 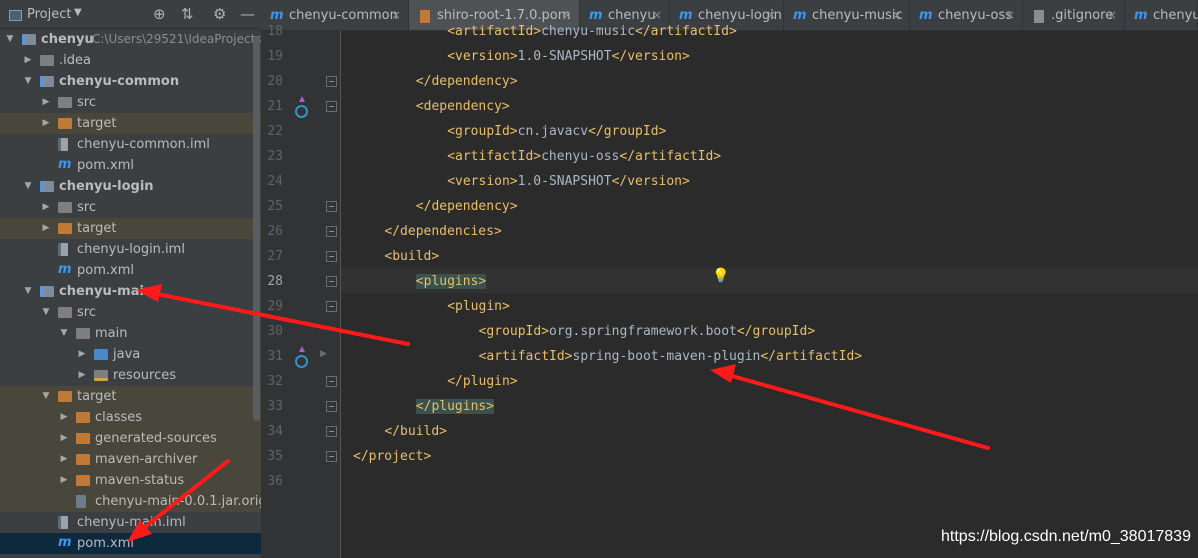 I want to click on tree-item: ▶ java, so click(x=130, y=354).